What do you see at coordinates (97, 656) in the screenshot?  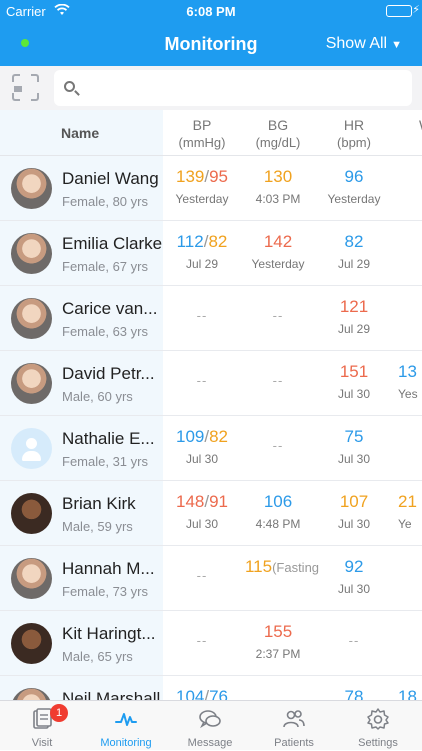 I see `patient-info: Male, 65 yrs` at bounding box center [97, 656].